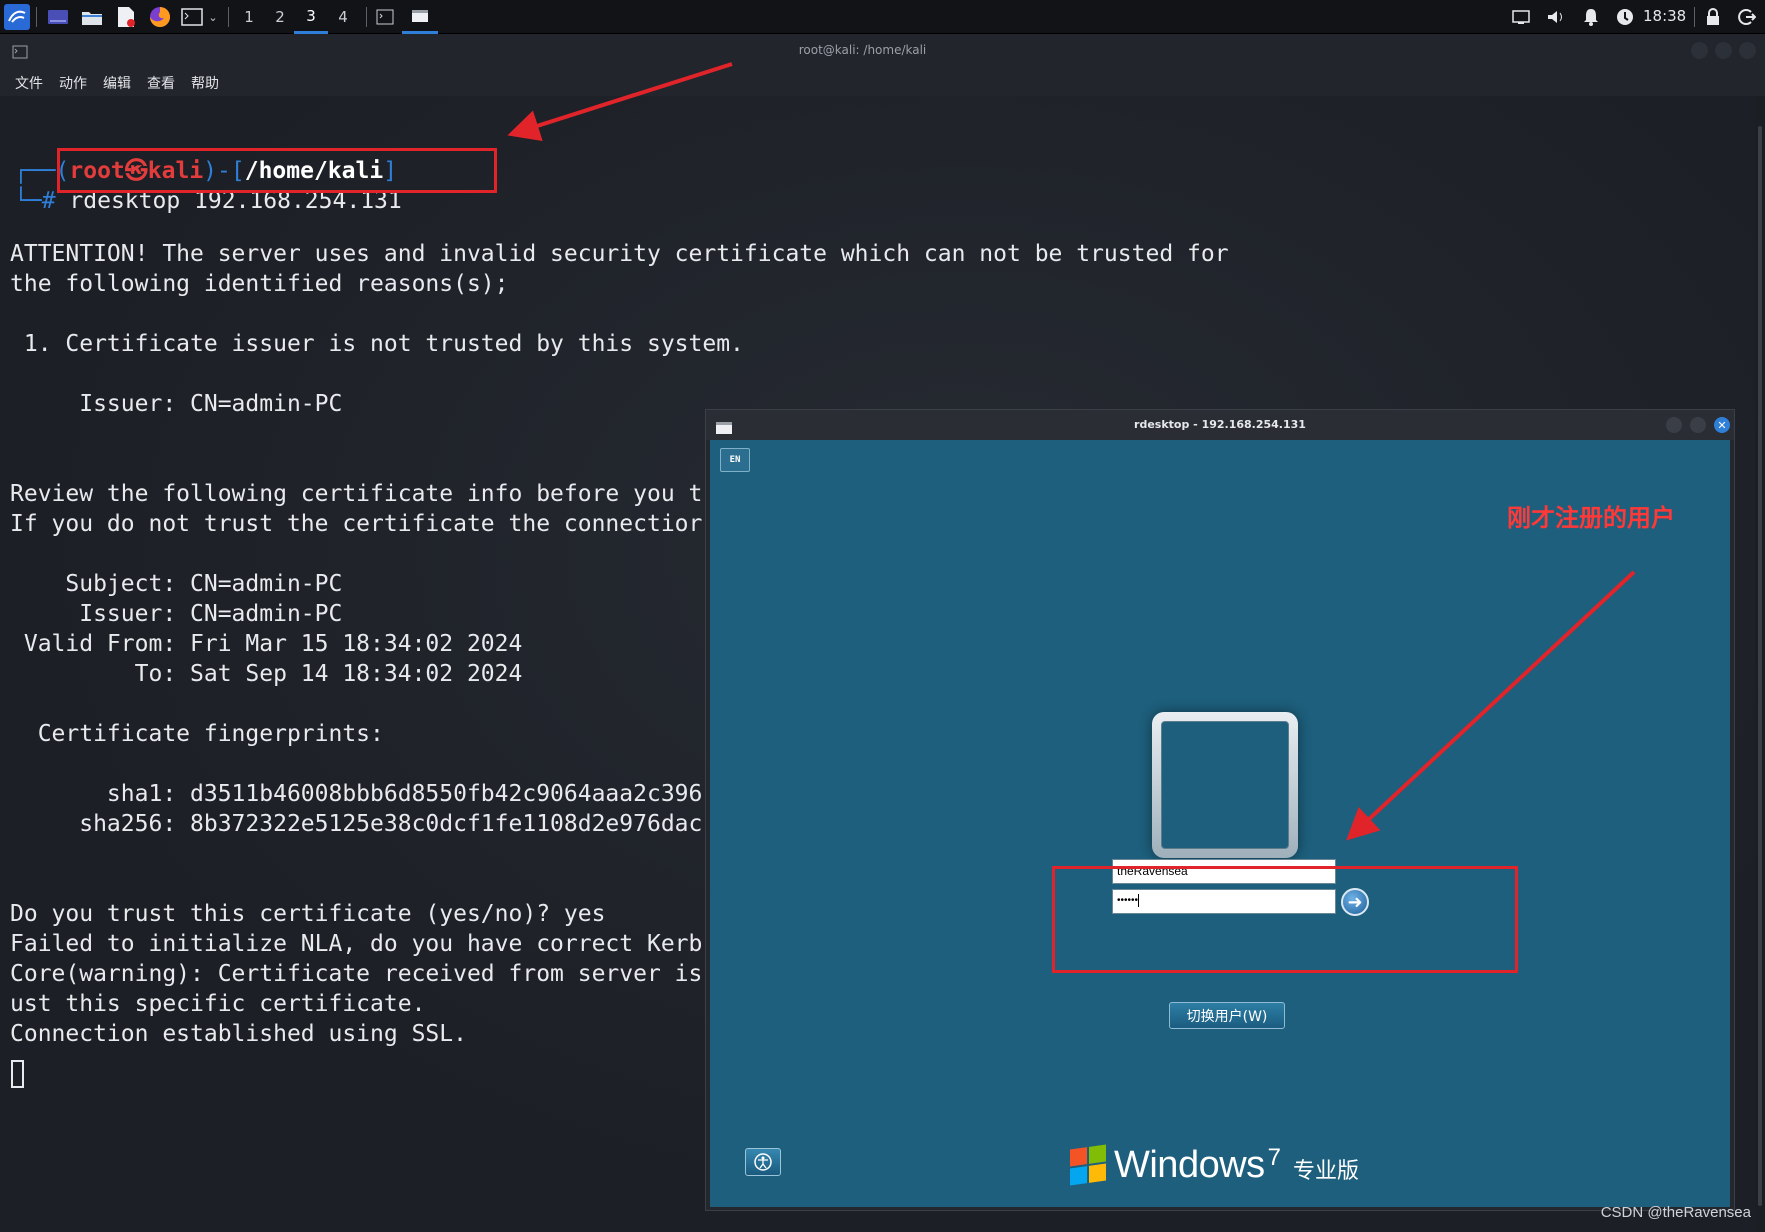 Image resolution: width=1765 pixels, height=1232 pixels. Describe the element at coordinates (1326, 1171) in the screenshot. I see `brand-edition: 专业版` at that location.